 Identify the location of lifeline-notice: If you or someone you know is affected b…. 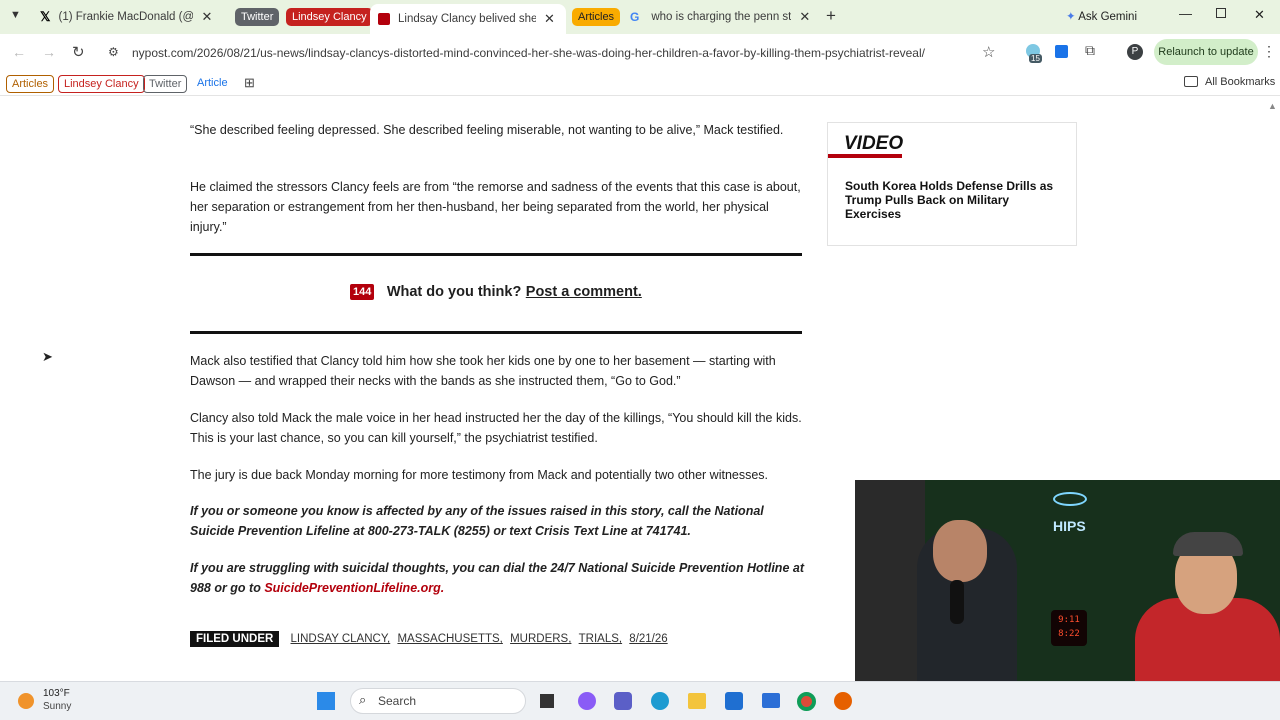
(477, 521).